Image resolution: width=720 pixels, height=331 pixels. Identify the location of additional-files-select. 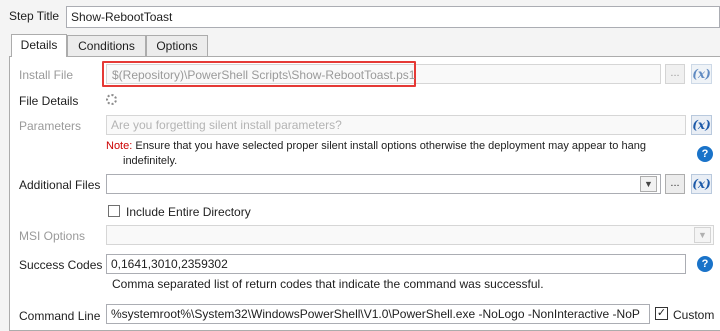
(383, 184).